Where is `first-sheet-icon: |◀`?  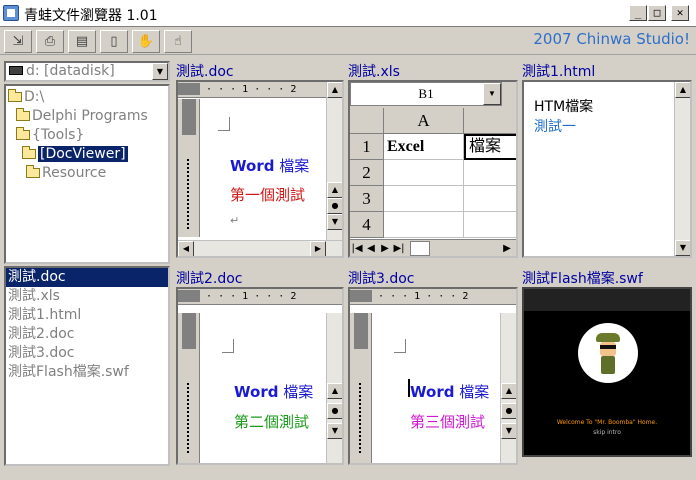 first-sheet-icon: |◀ is located at coordinates (357, 248).